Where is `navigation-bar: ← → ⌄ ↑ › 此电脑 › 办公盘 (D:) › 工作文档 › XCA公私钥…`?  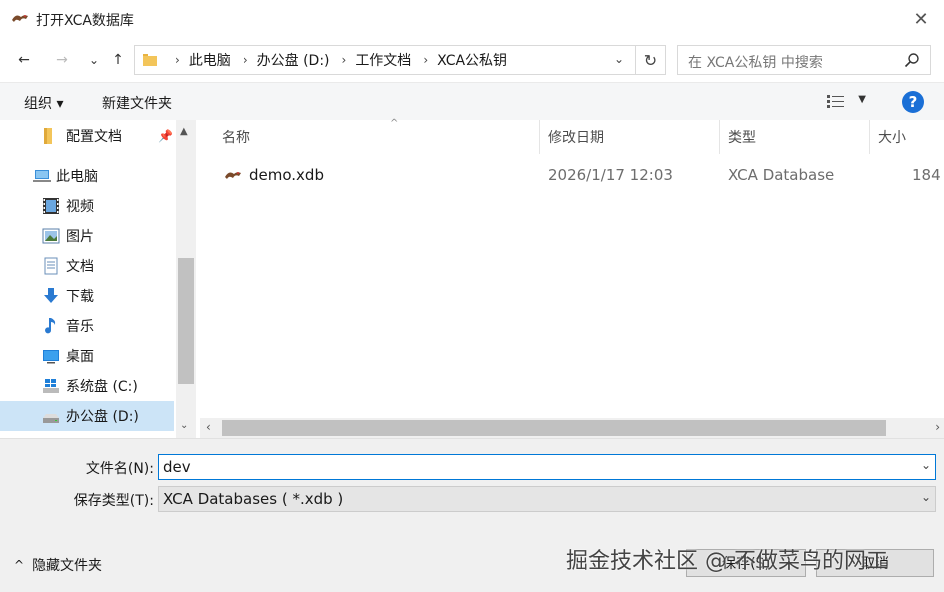 navigation-bar: ← → ⌄ ↑ › 此电脑 › 办公盘 (D:) › 工作文档 › XCA公私钥… is located at coordinates (472, 60).